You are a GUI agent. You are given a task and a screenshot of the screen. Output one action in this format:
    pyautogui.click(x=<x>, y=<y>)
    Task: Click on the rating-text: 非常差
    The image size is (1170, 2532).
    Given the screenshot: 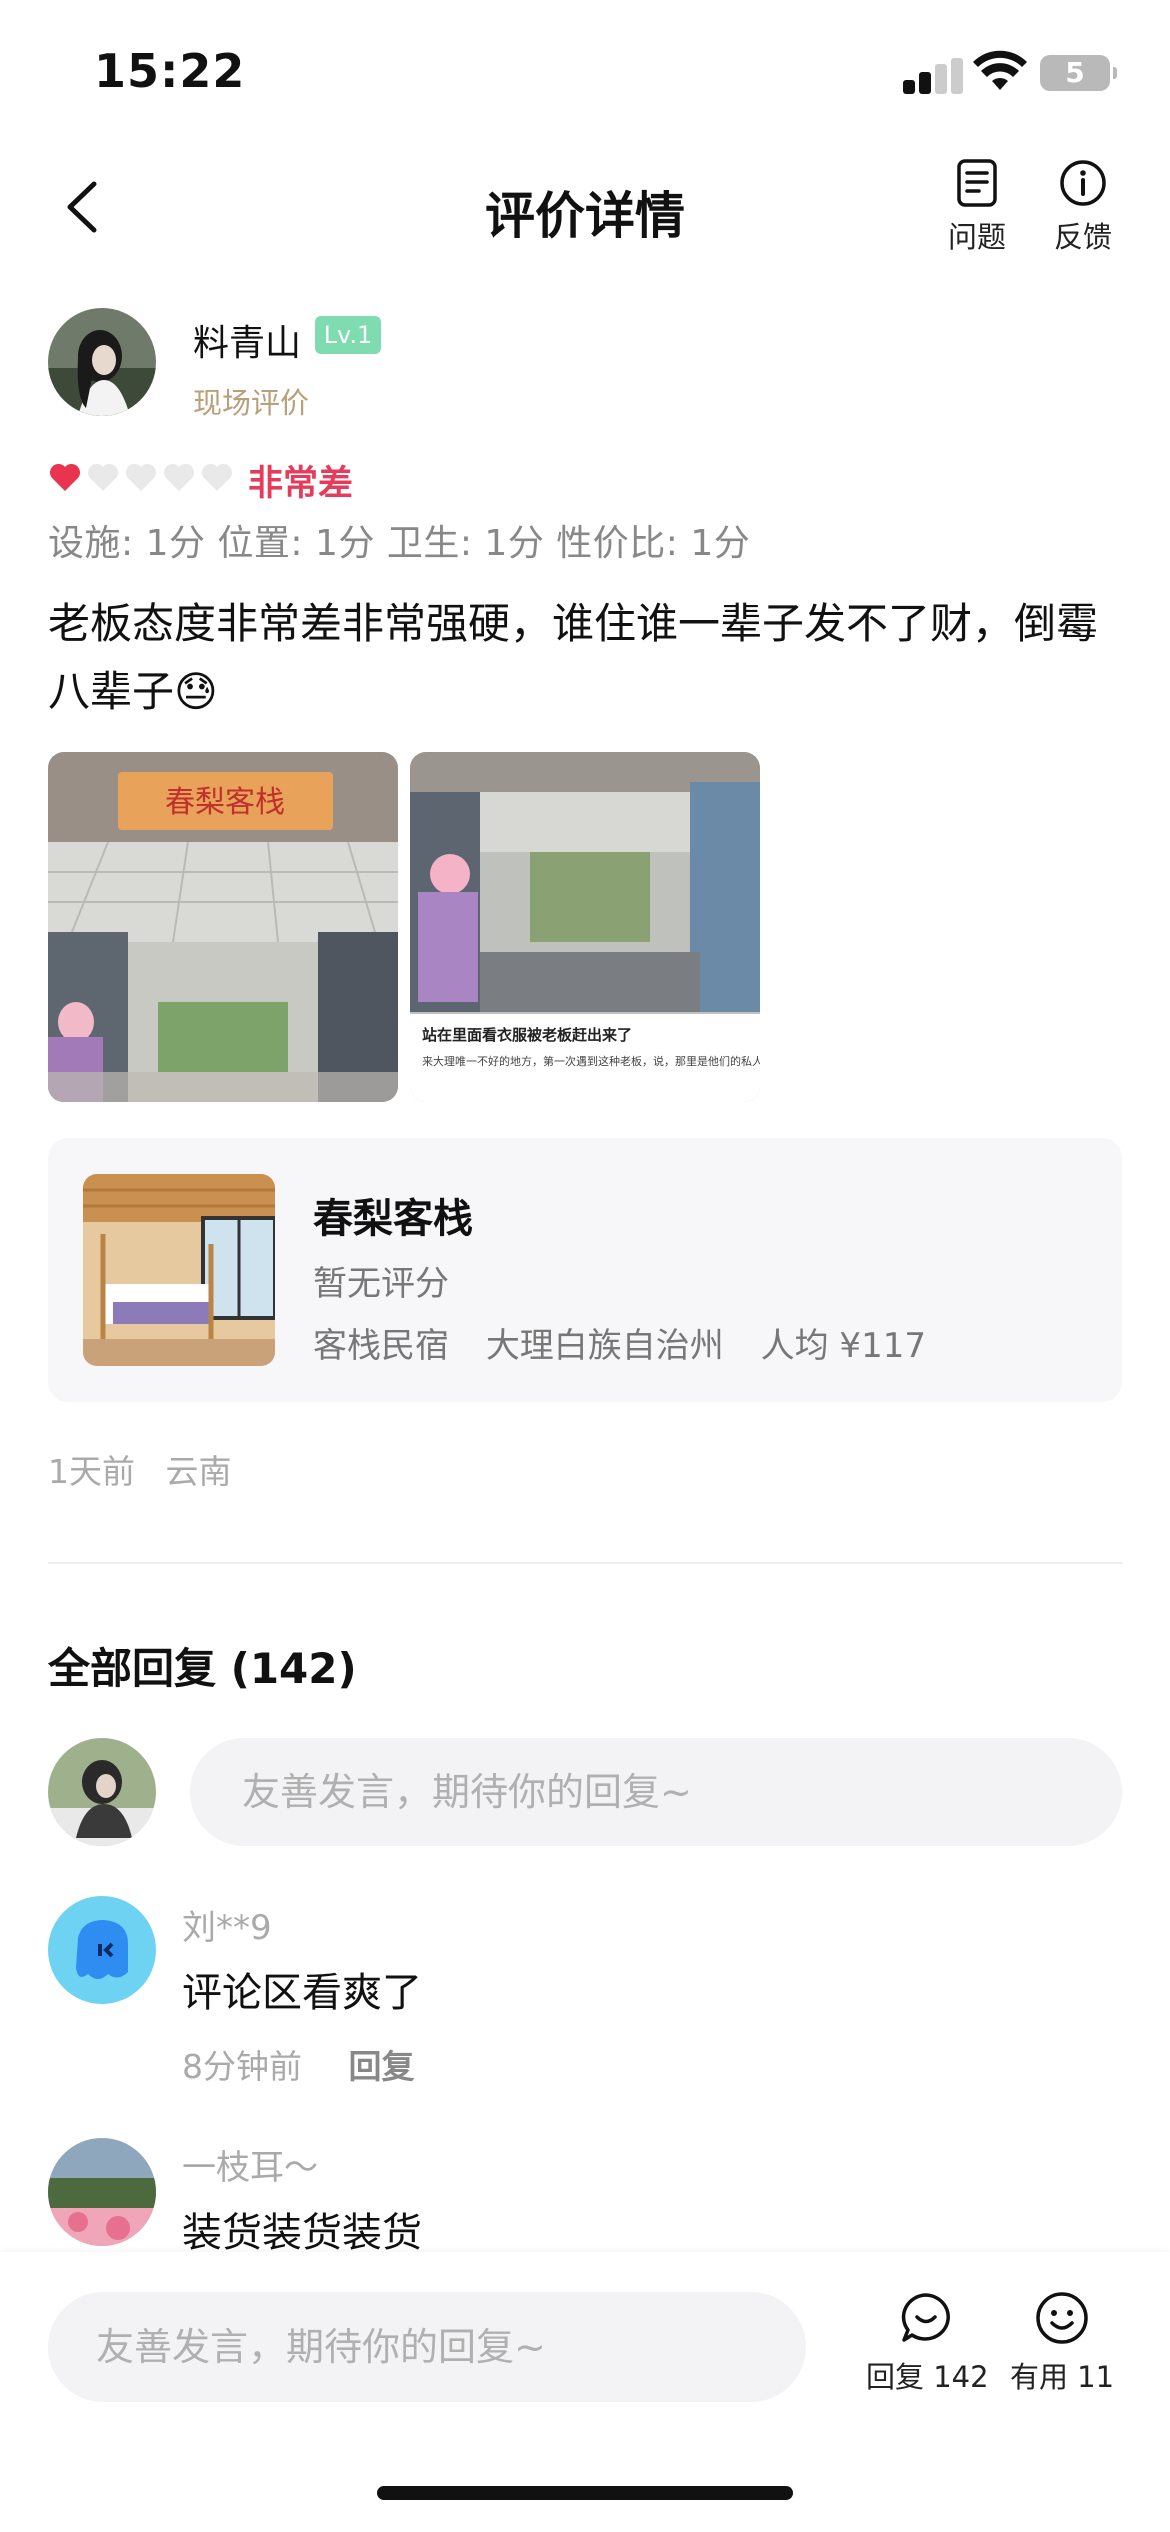 What is the action you would take?
    pyautogui.click(x=301, y=484)
    